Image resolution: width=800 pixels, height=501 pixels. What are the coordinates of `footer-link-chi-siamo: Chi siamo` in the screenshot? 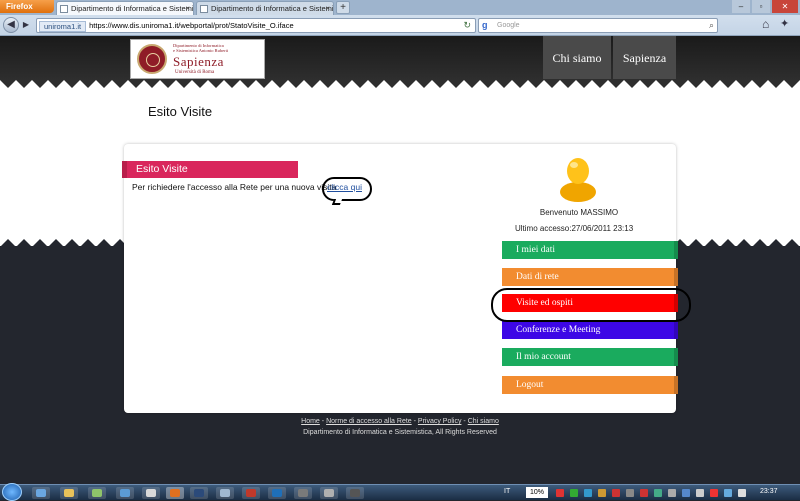 It's located at (483, 421).